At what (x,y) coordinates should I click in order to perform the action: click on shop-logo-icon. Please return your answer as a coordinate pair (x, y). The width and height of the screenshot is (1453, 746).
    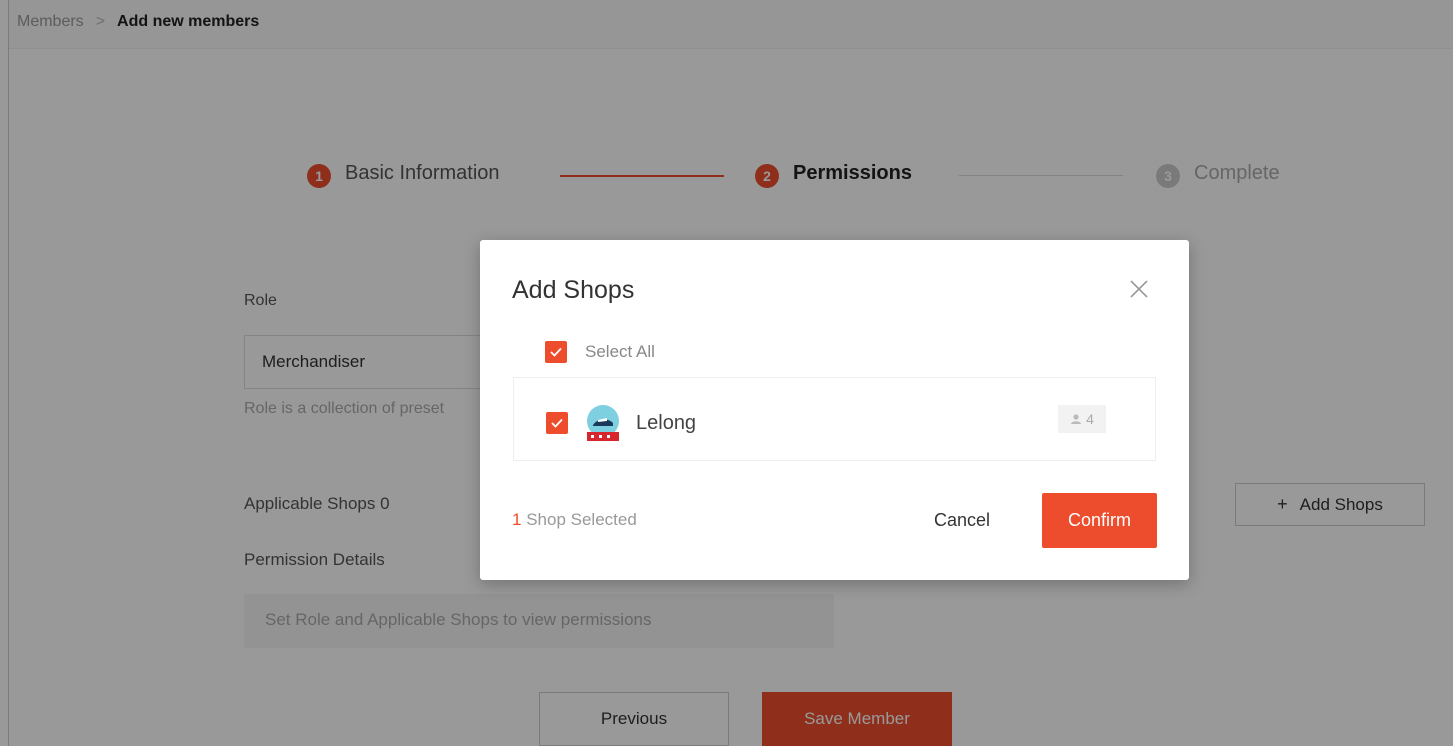
    Looking at the image, I should click on (603, 423).